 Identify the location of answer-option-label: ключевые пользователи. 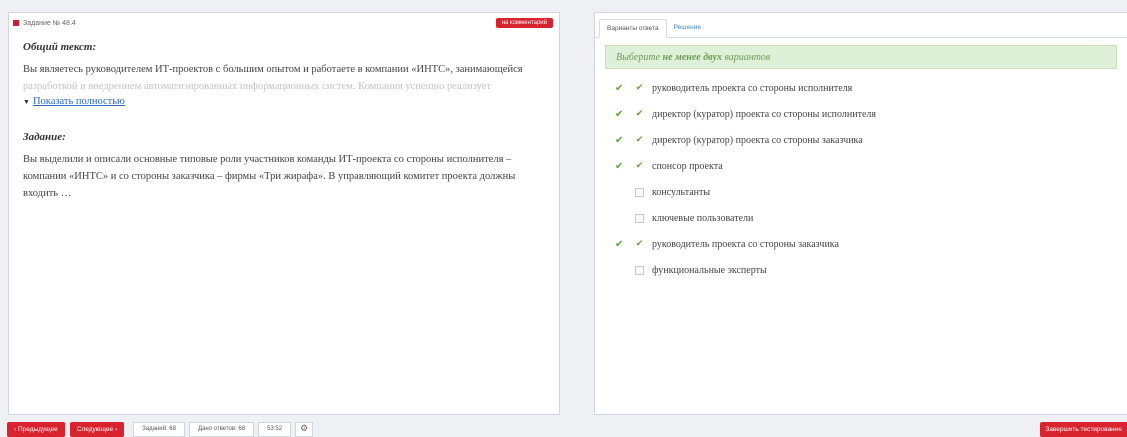
(703, 218).